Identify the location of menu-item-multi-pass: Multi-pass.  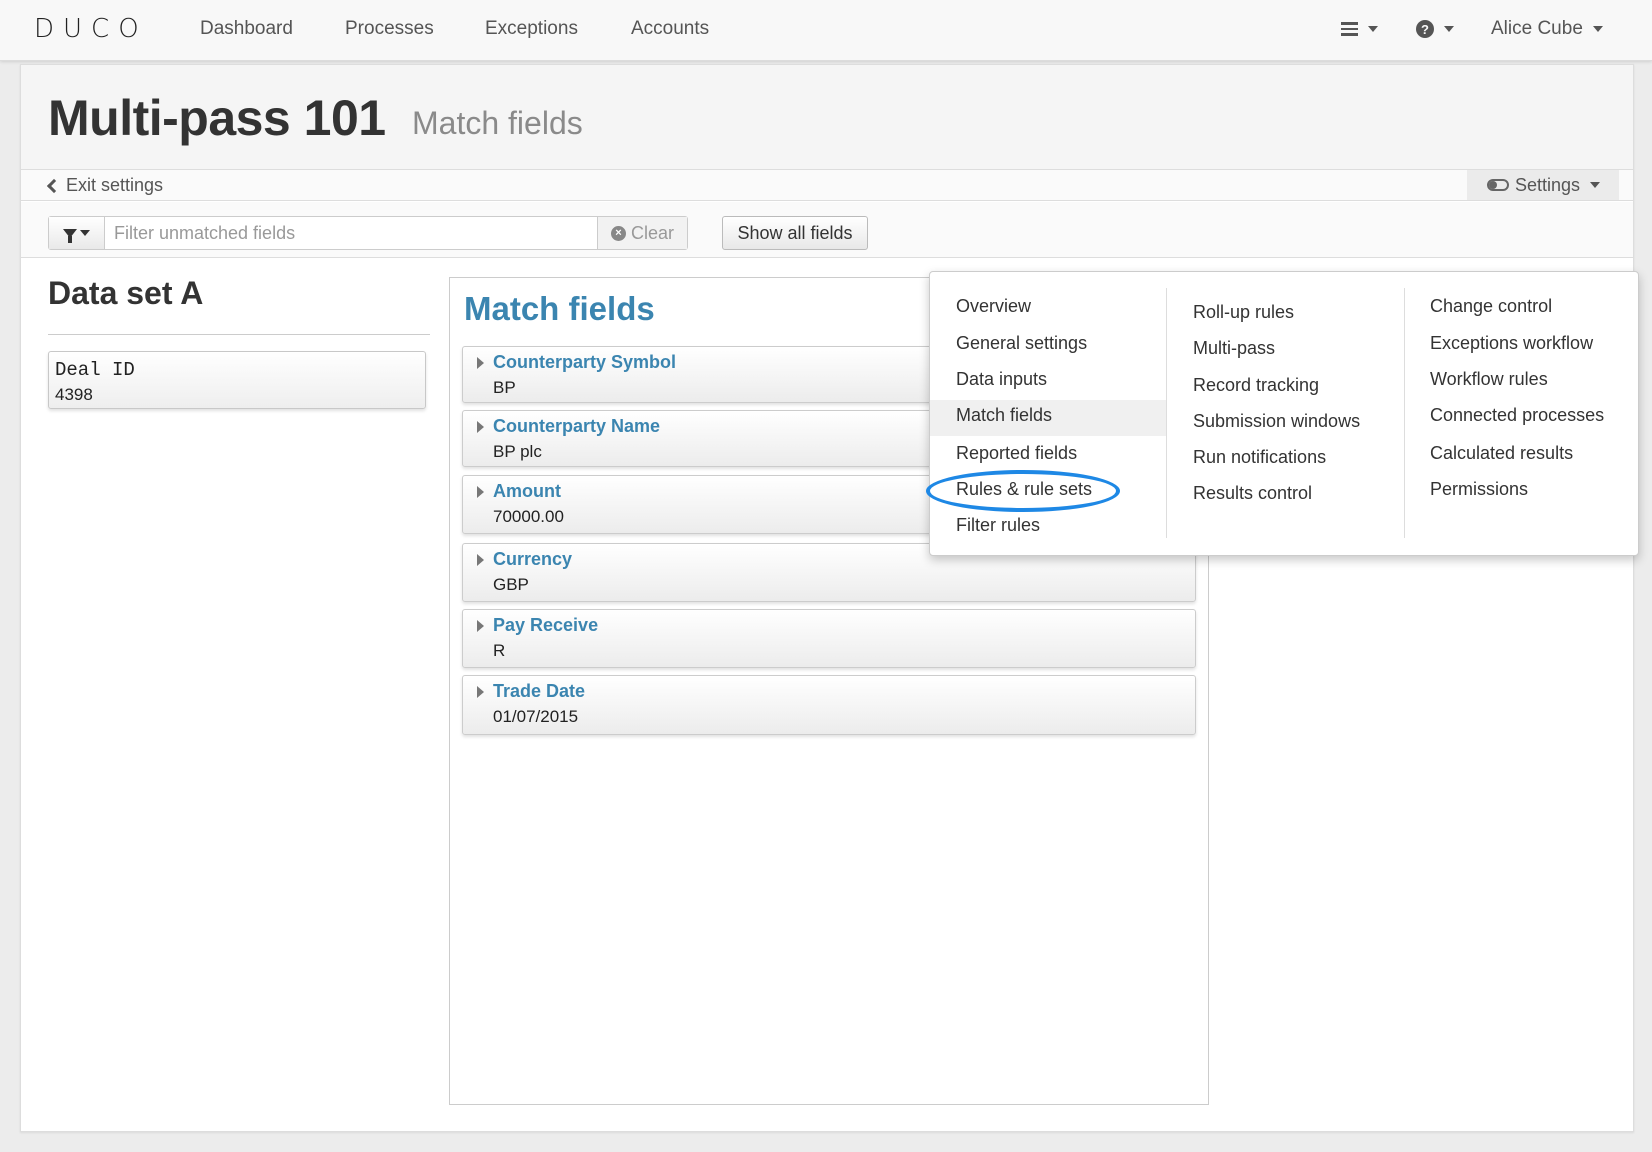
(1234, 348).